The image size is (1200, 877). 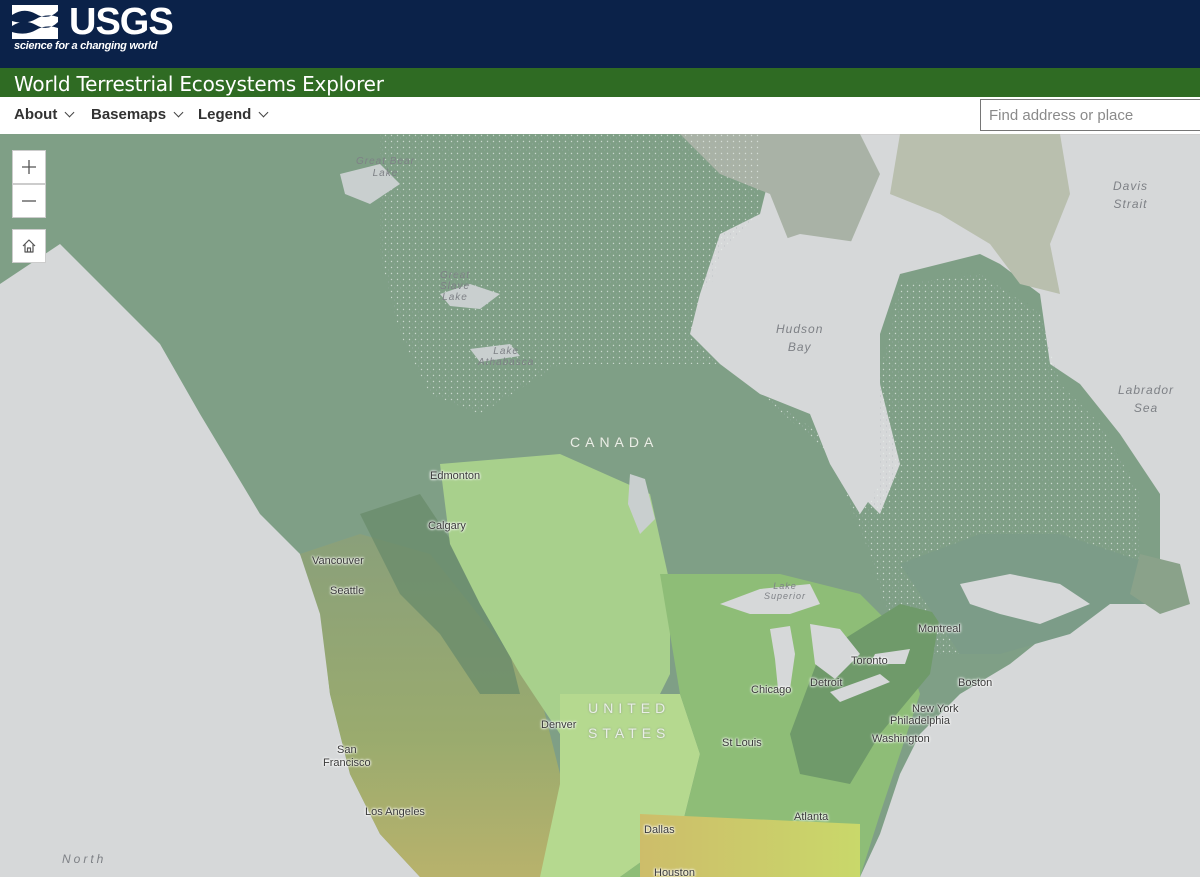 What do you see at coordinates (659, 830) in the screenshot?
I see `city-label-dallas: Dallas` at bounding box center [659, 830].